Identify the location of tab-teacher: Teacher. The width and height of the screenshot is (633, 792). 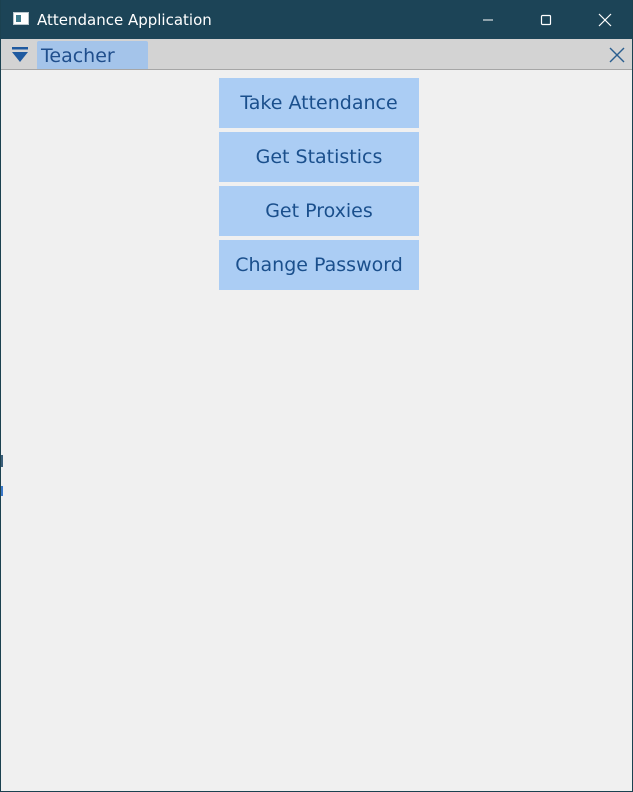
(92, 55).